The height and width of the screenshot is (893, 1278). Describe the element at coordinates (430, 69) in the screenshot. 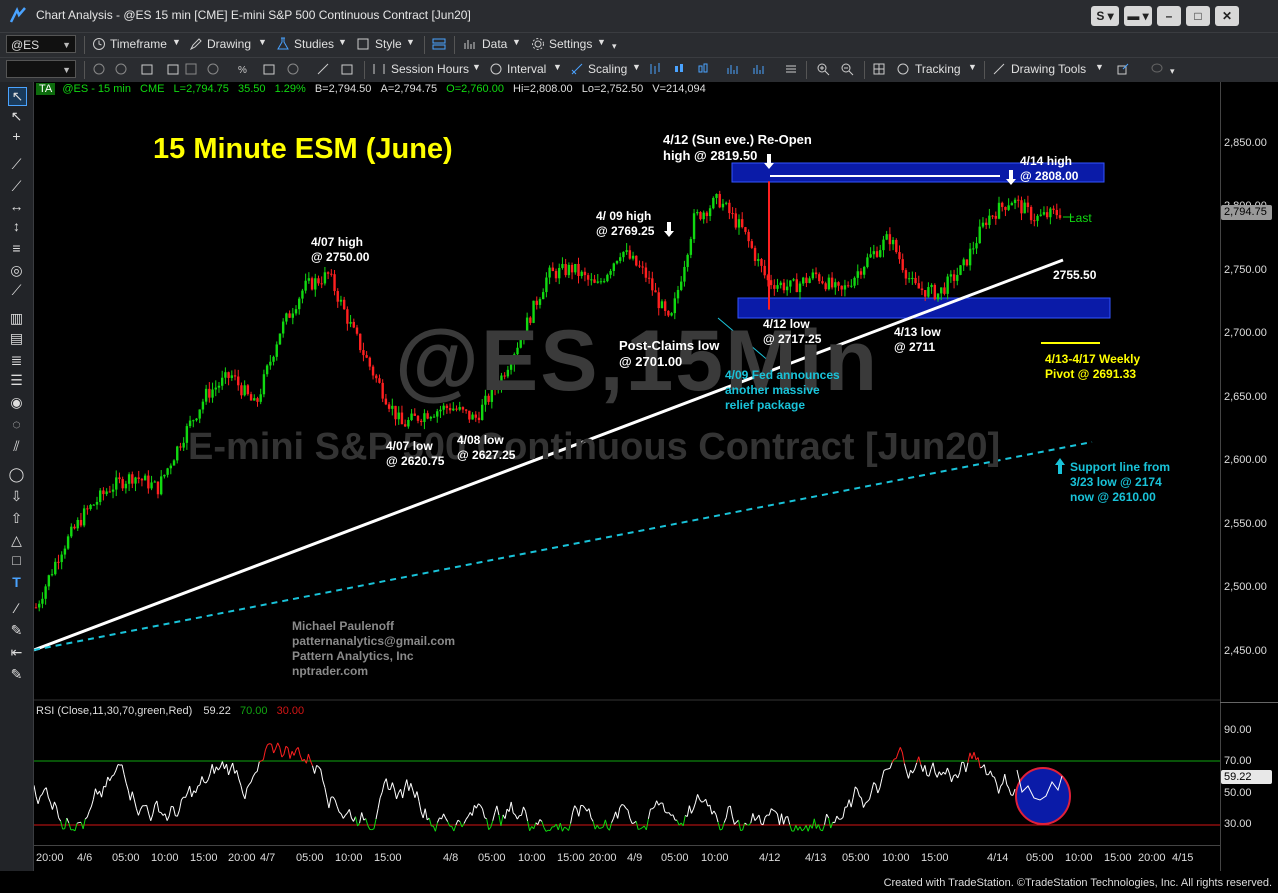

I see `session-hours-menu: Session Hours` at that location.